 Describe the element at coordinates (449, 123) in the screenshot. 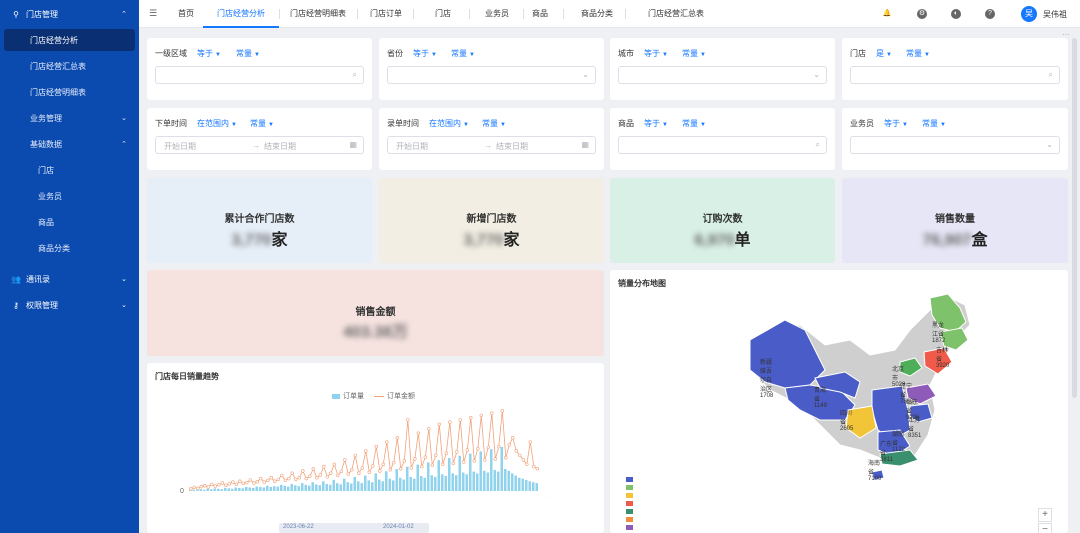

I see `operator-dropdown: 在范围内 ▼` at that location.